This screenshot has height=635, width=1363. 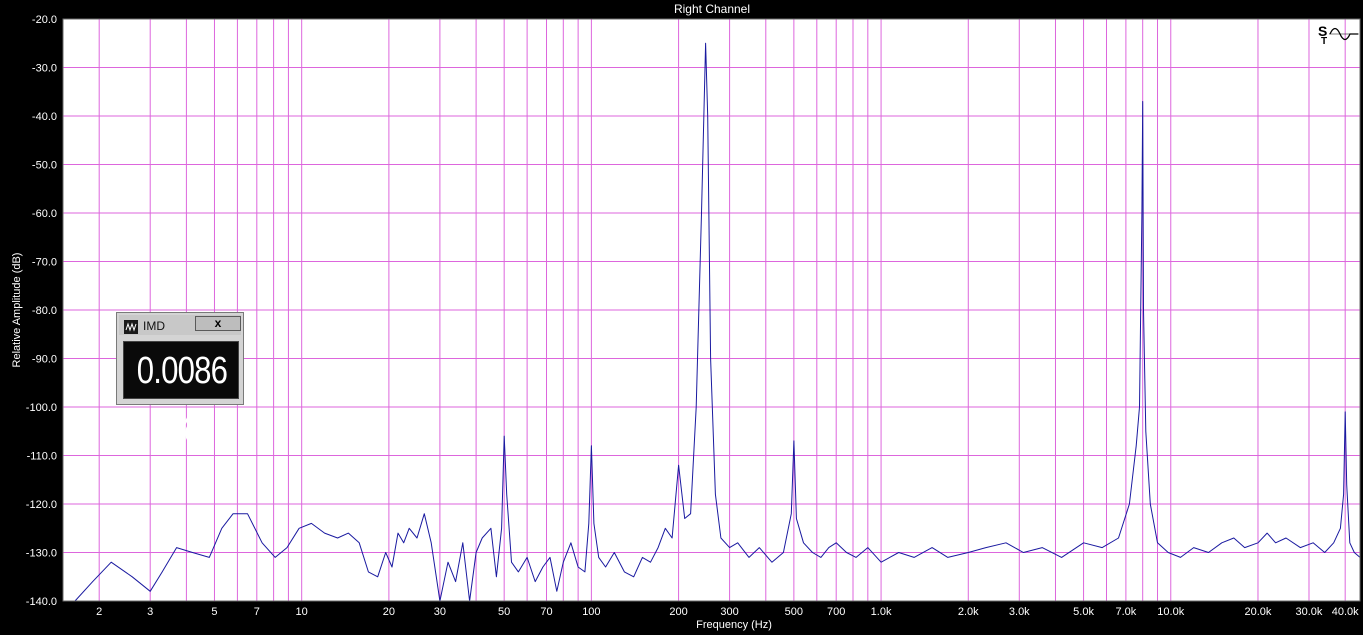 What do you see at coordinates (154, 326) in the screenshot?
I see `imd-title: IMD` at bounding box center [154, 326].